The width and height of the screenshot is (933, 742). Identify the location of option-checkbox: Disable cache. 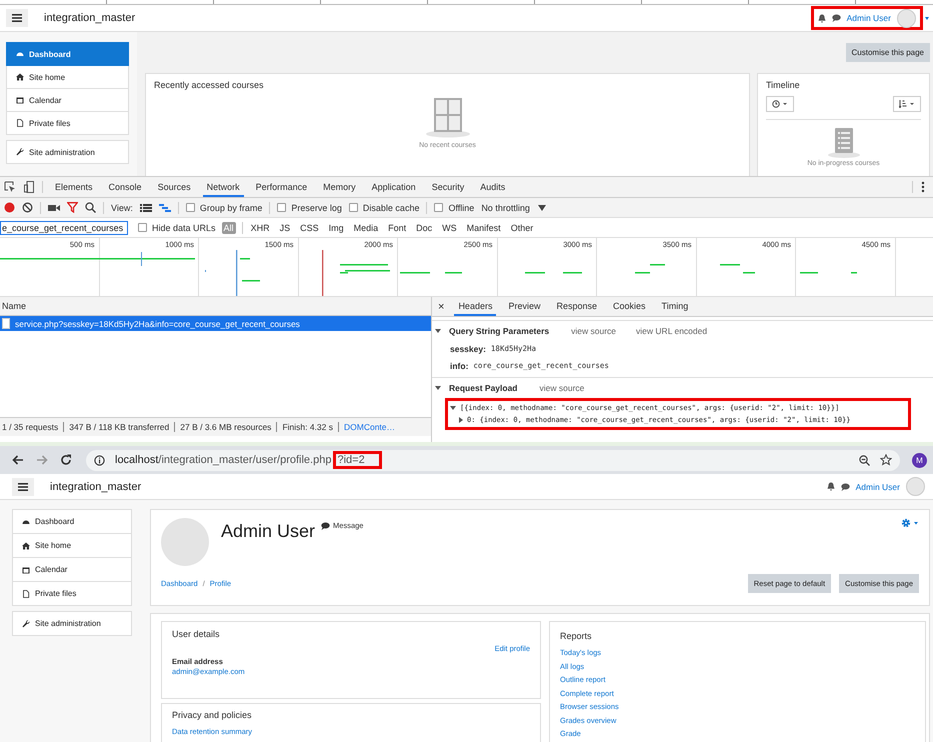
(384, 207).